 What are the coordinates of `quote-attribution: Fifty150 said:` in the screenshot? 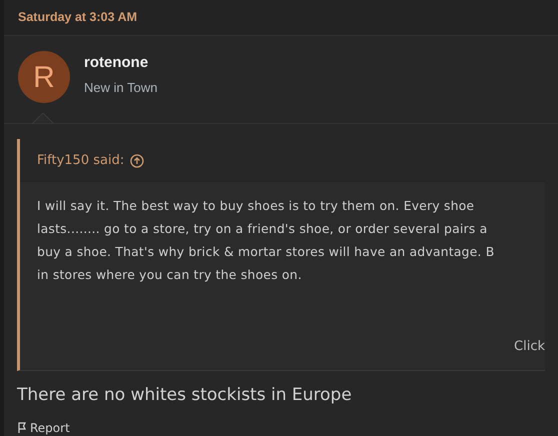 It's located at (80, 160).